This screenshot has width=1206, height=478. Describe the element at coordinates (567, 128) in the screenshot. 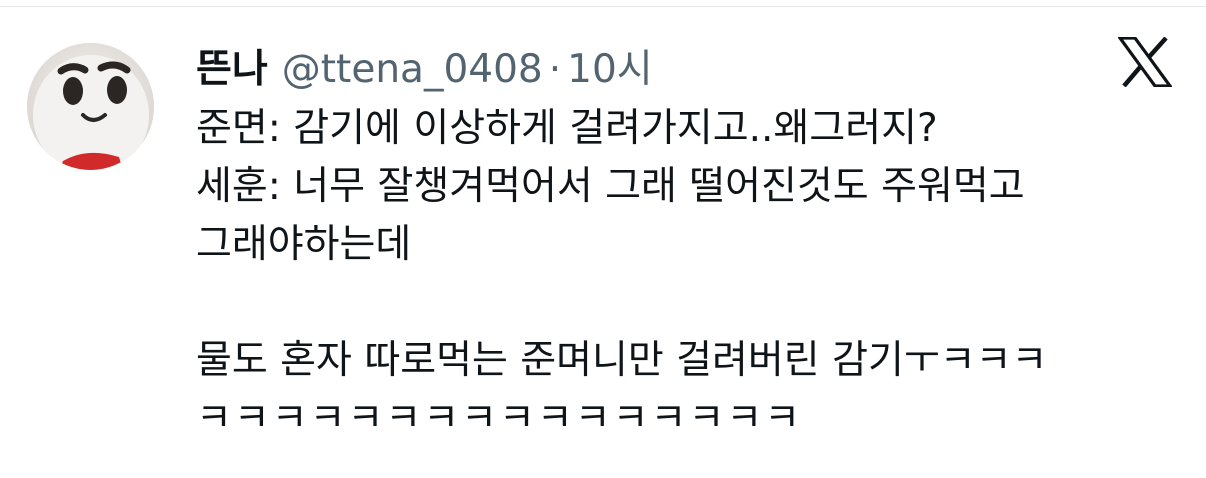

I see `tweet-line-1: 준면: 감기에 이상하게 걸려가지고..왜그러지?` at that location.